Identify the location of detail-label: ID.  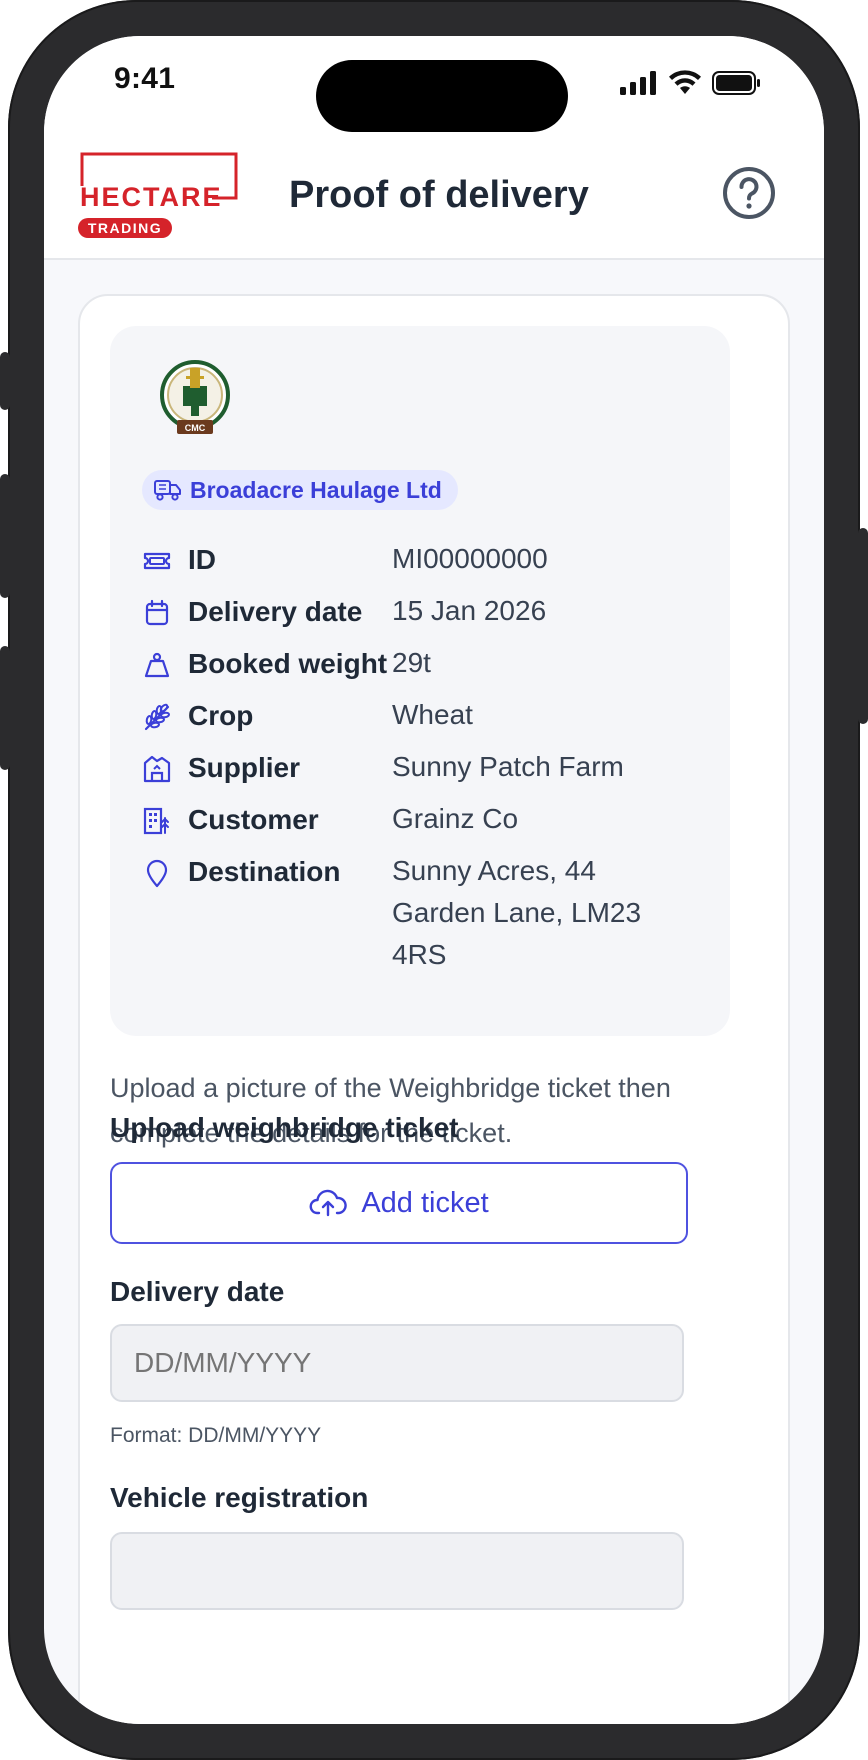
(202, 559).